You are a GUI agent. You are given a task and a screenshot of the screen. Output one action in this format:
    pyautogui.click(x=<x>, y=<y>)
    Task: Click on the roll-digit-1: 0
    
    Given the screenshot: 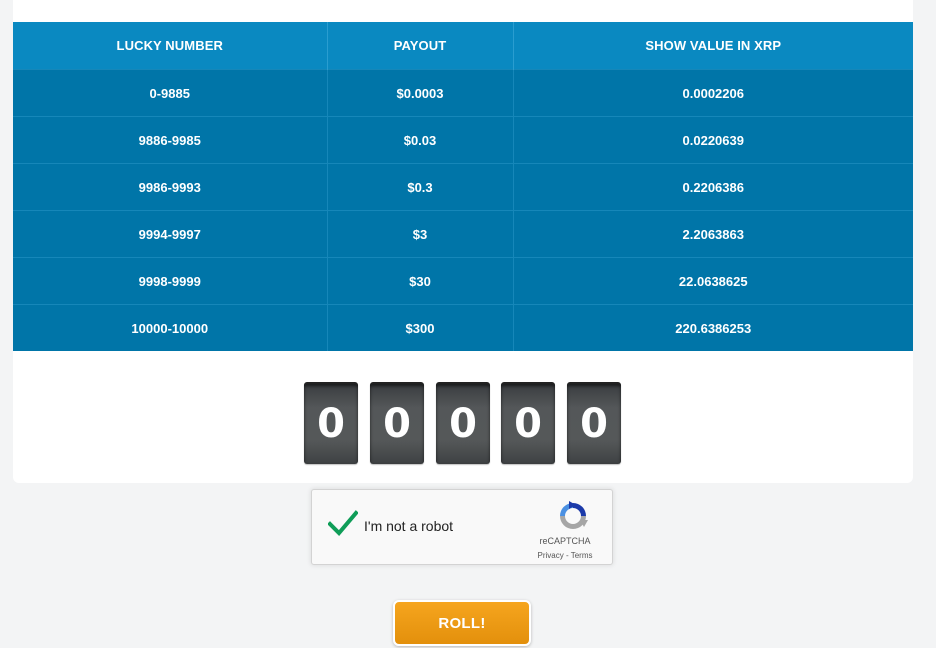 What is the action you would take?
    pyautogui.click(x=331, y=423)
    